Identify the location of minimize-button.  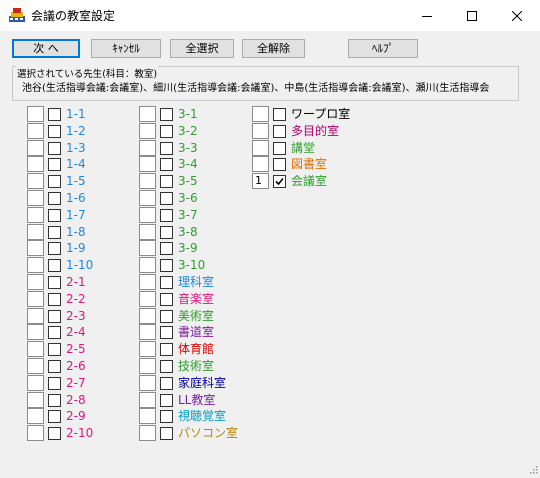
(426, 15).